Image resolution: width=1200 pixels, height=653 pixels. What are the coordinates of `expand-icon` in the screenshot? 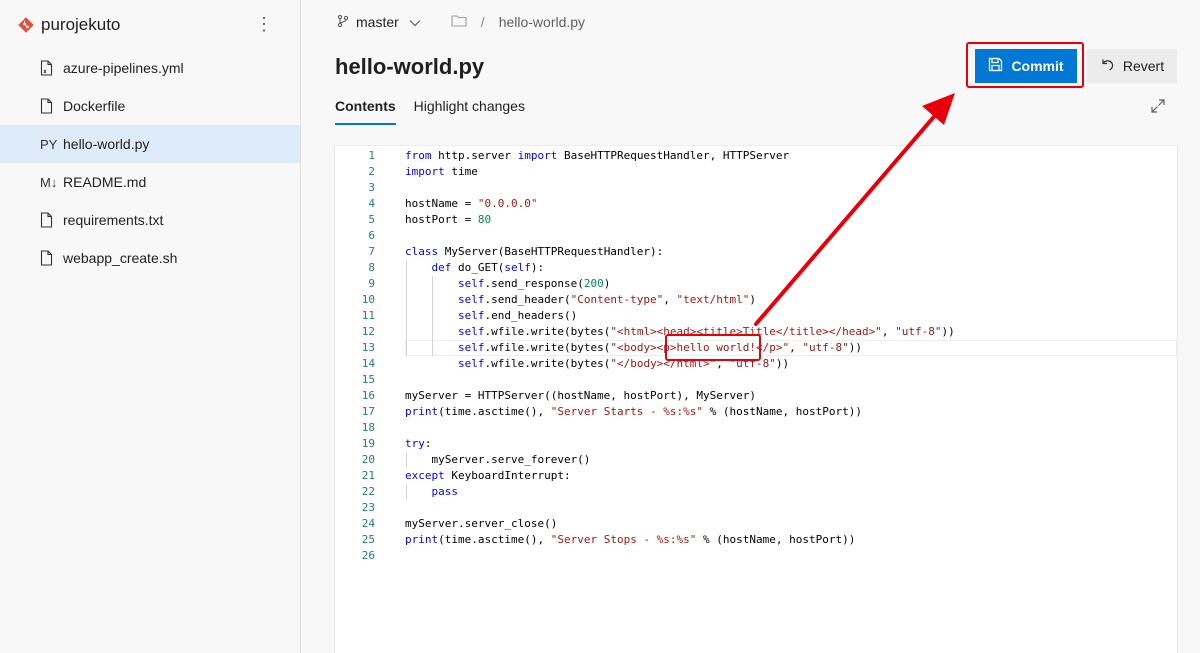 It's located at (1158, 108).